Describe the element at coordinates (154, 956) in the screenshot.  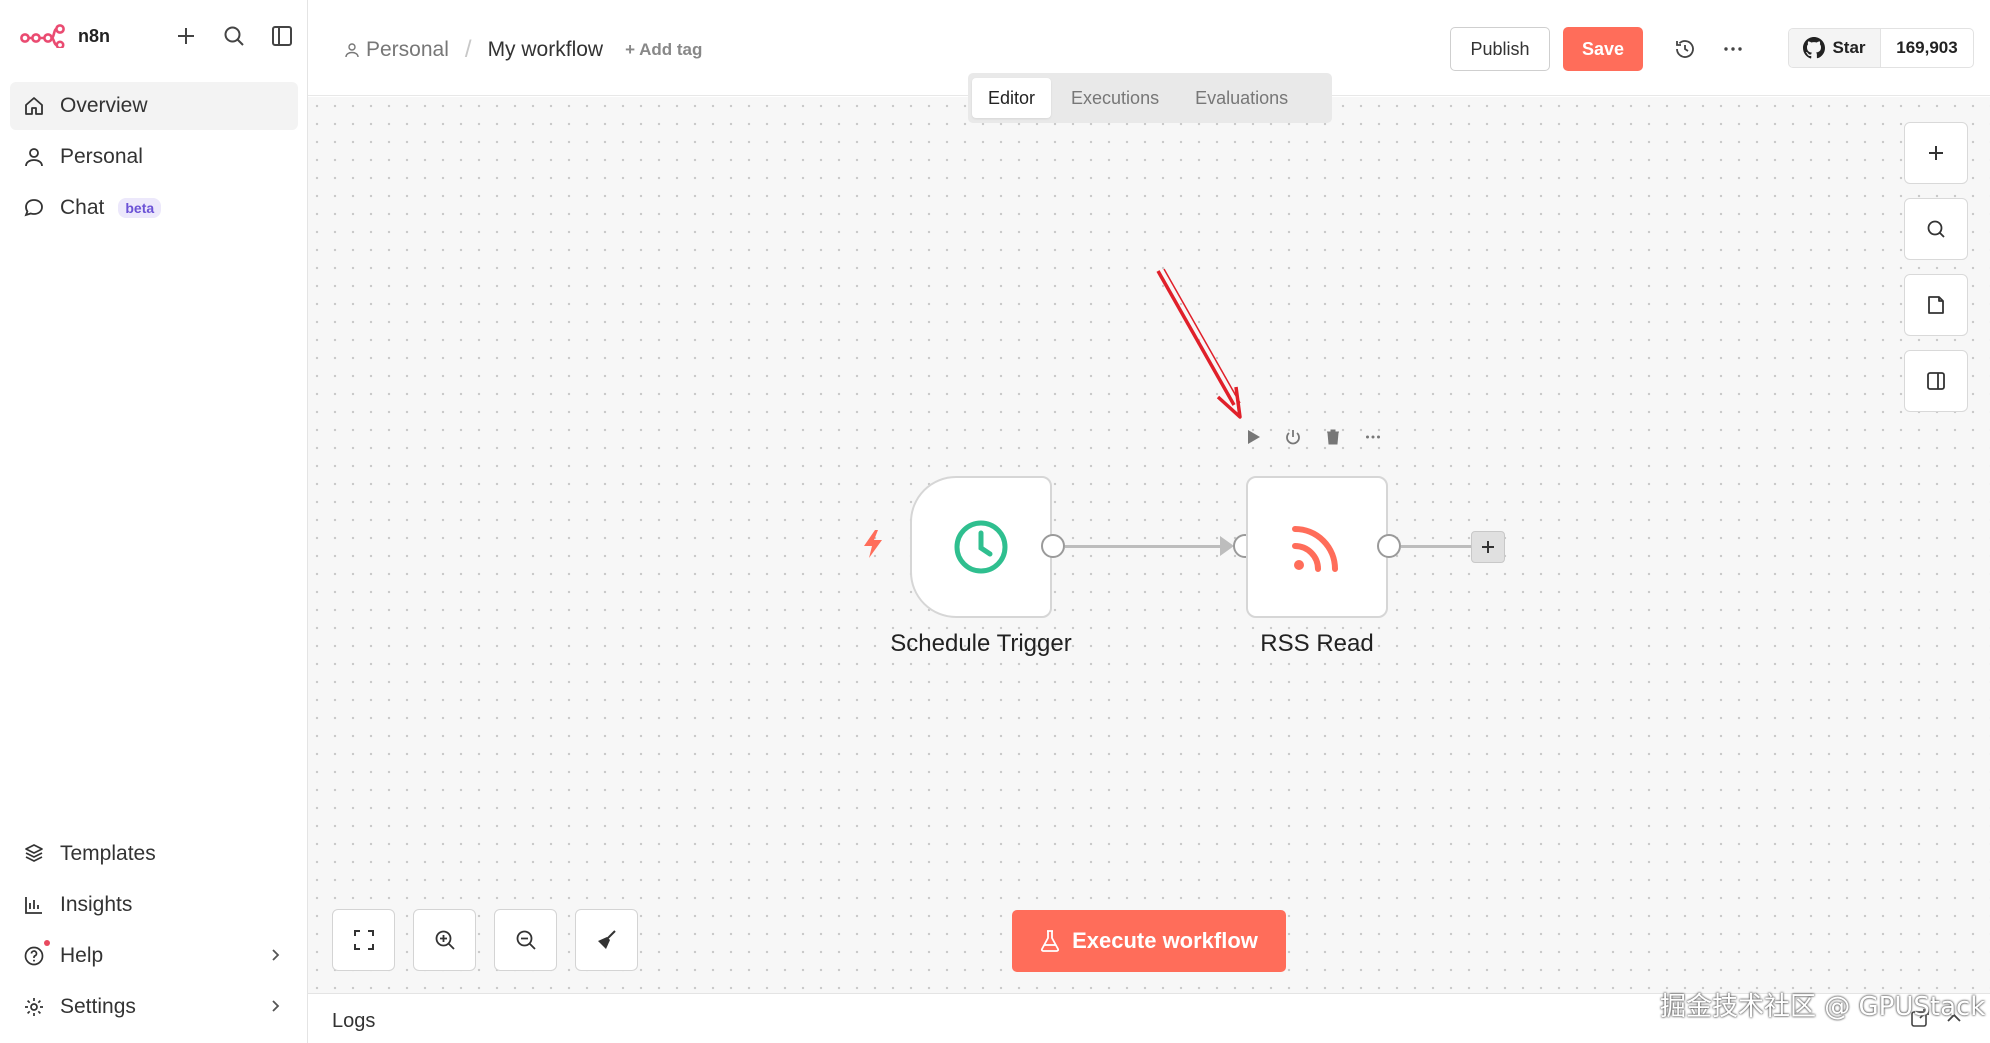
I see `sidebar-item-help: Help` at that location.